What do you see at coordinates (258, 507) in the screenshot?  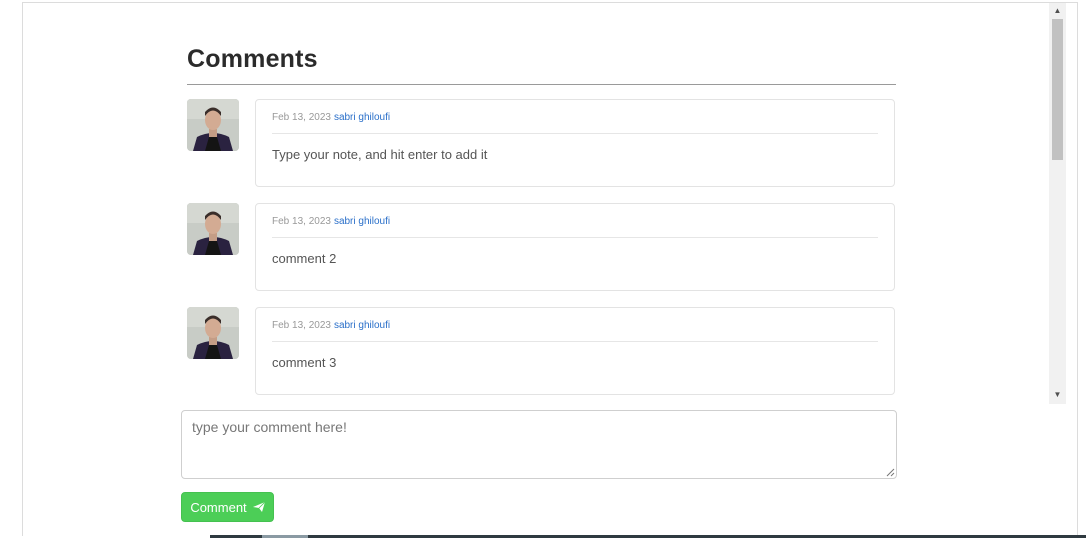 I see `send-icon` at bounding box center [258, 507].